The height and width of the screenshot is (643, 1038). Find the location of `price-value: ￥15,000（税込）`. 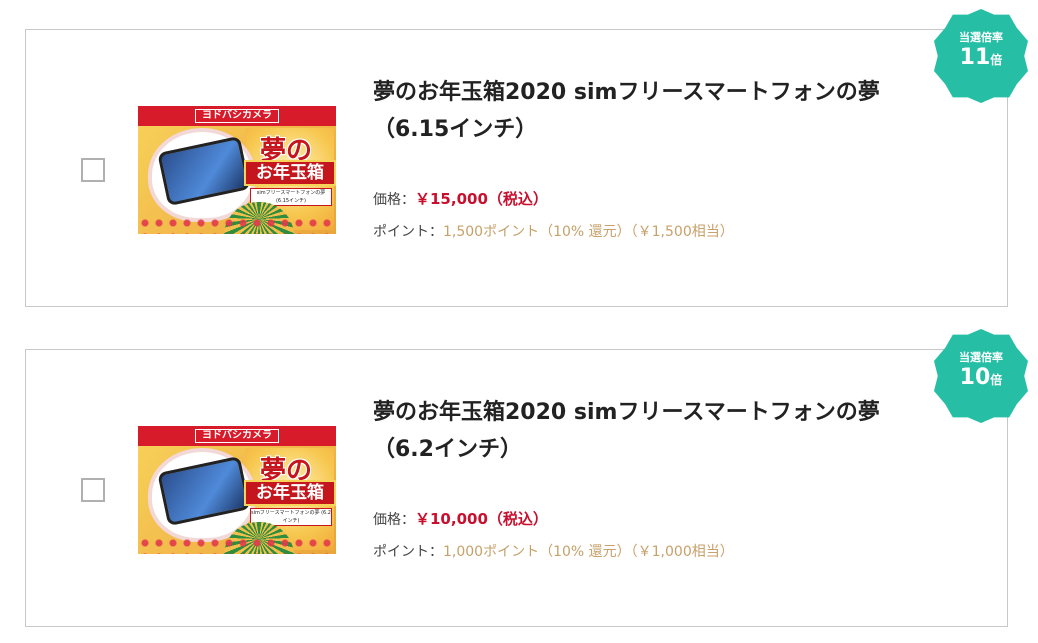

price-value: ￥15,000（税込） is located at coordinates (481, 199).